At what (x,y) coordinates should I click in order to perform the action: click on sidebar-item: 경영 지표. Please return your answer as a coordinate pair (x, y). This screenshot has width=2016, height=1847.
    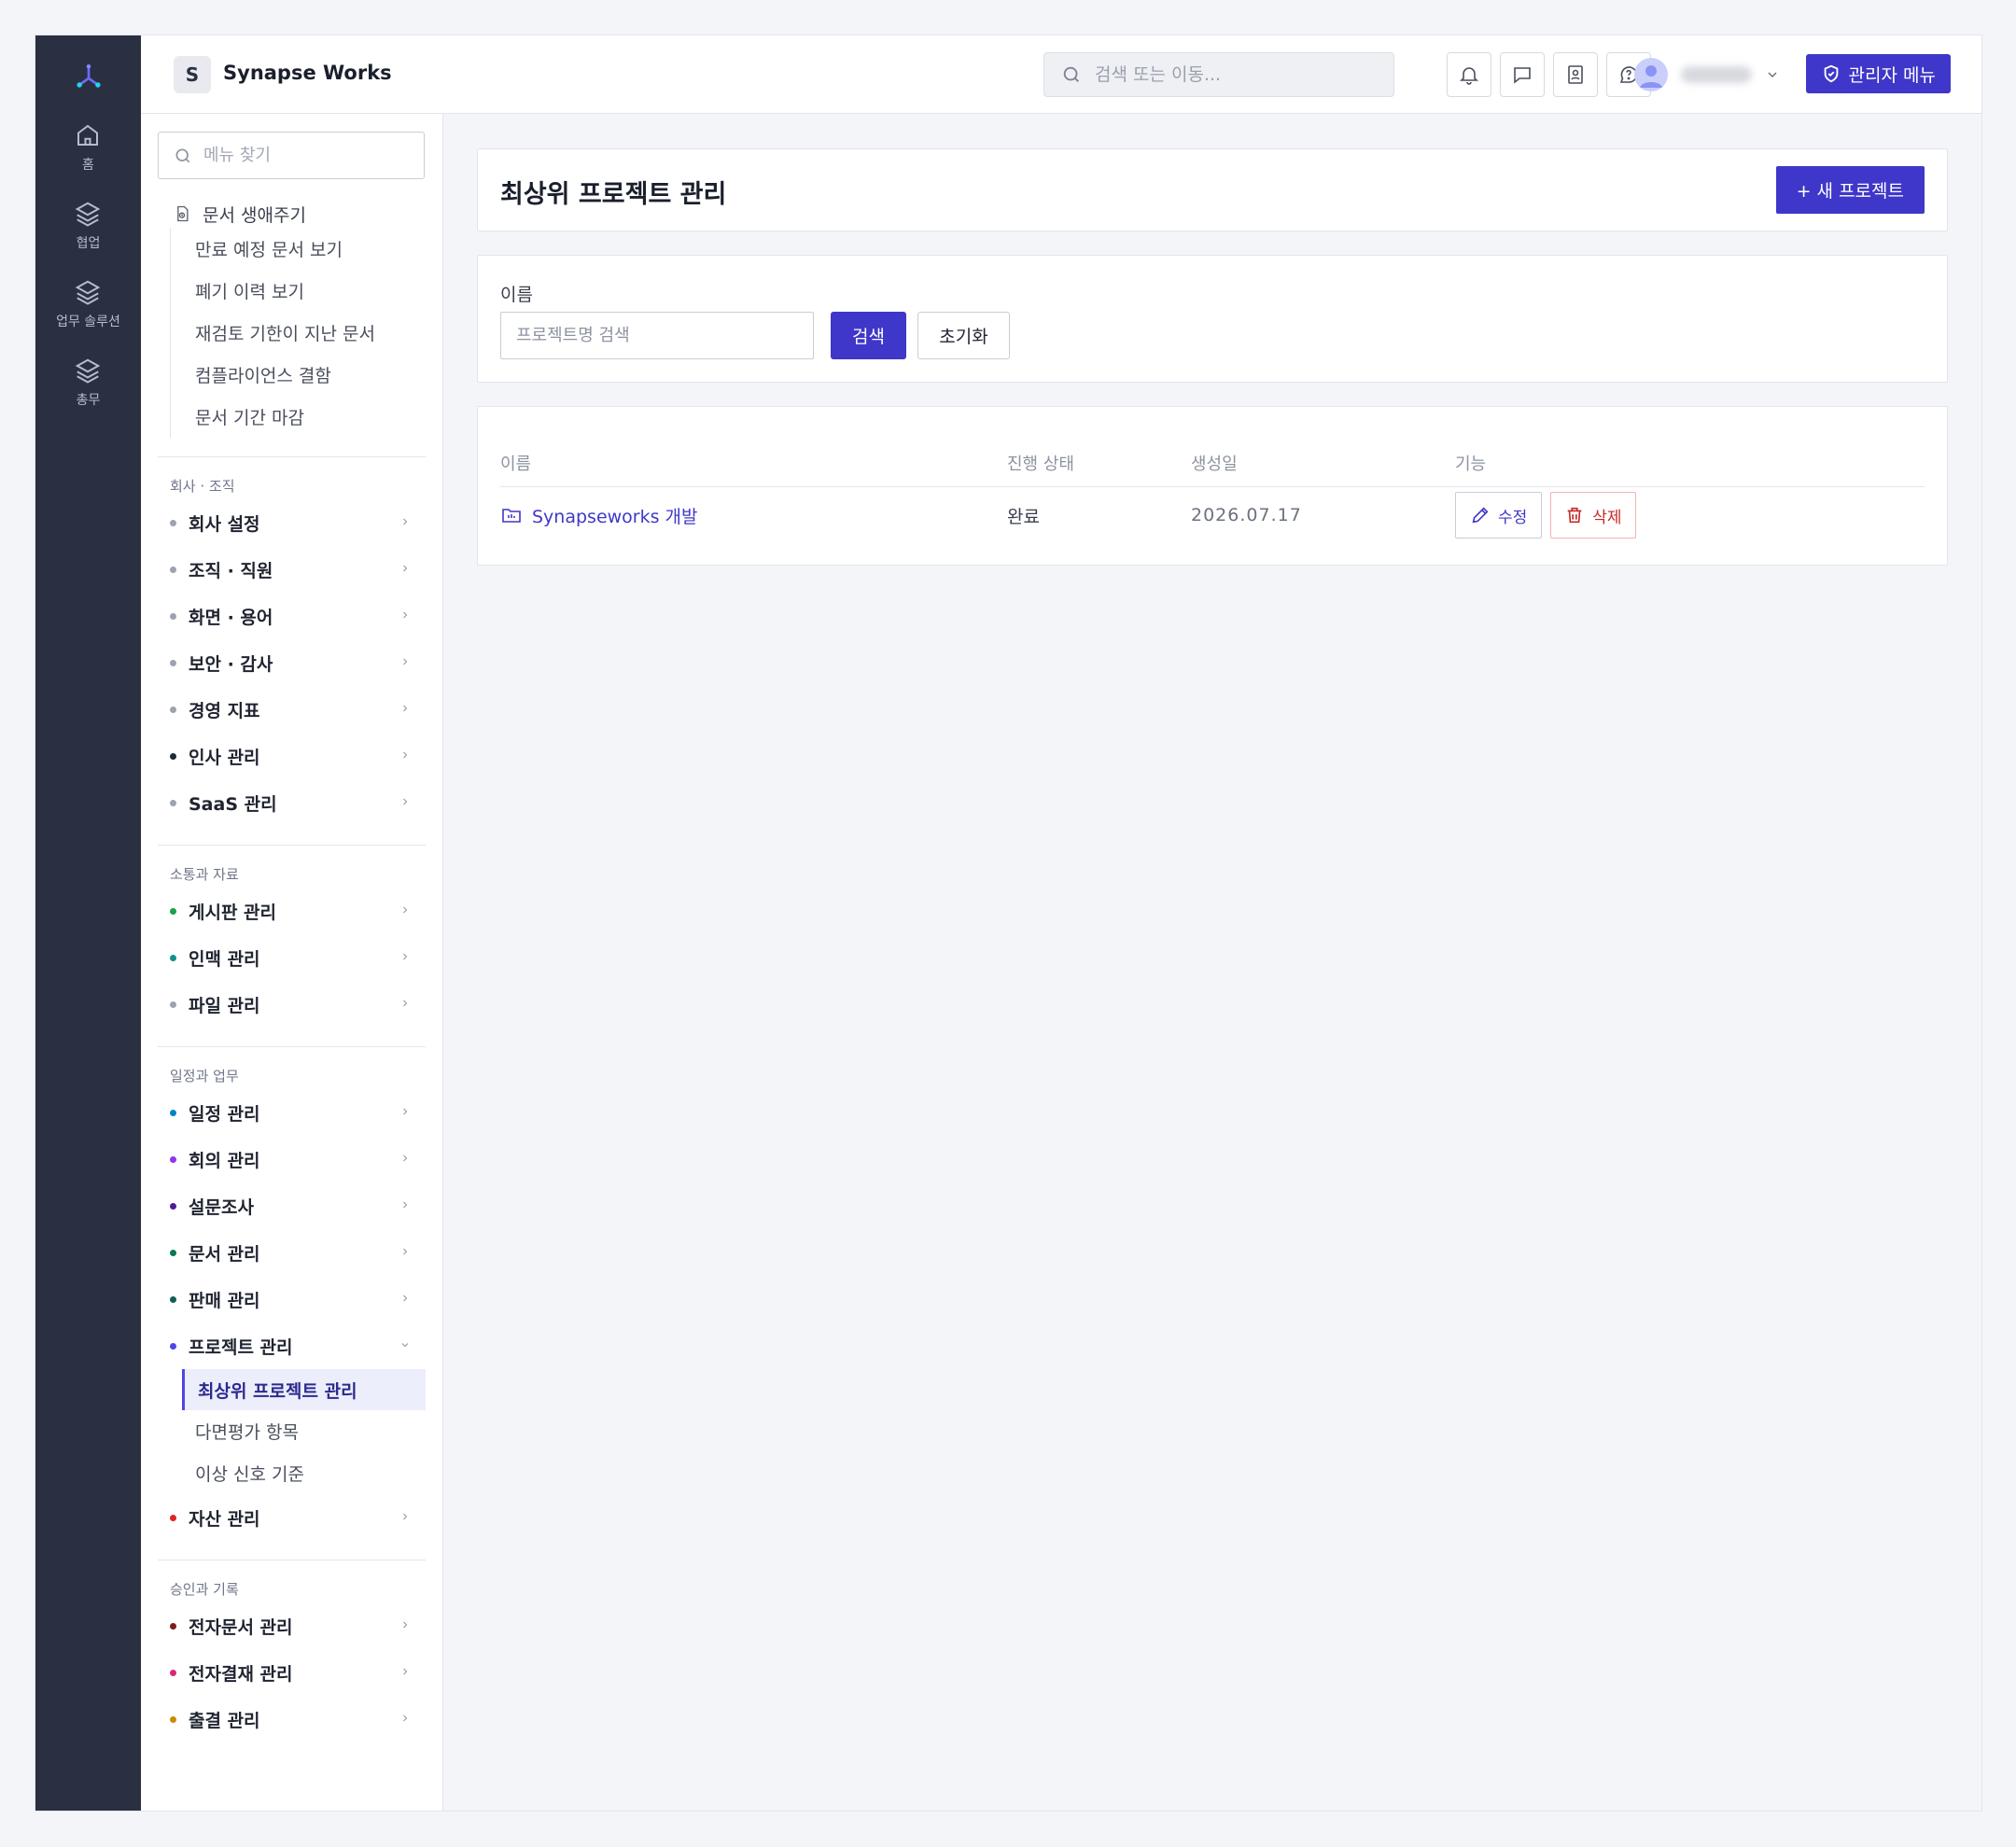
    Looking at the image, I should click on (292, 710).